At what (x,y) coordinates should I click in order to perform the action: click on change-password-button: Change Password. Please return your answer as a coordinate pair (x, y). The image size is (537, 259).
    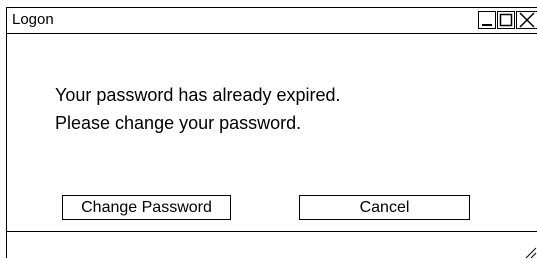
    Looking at the image, I should click on (146, 207).